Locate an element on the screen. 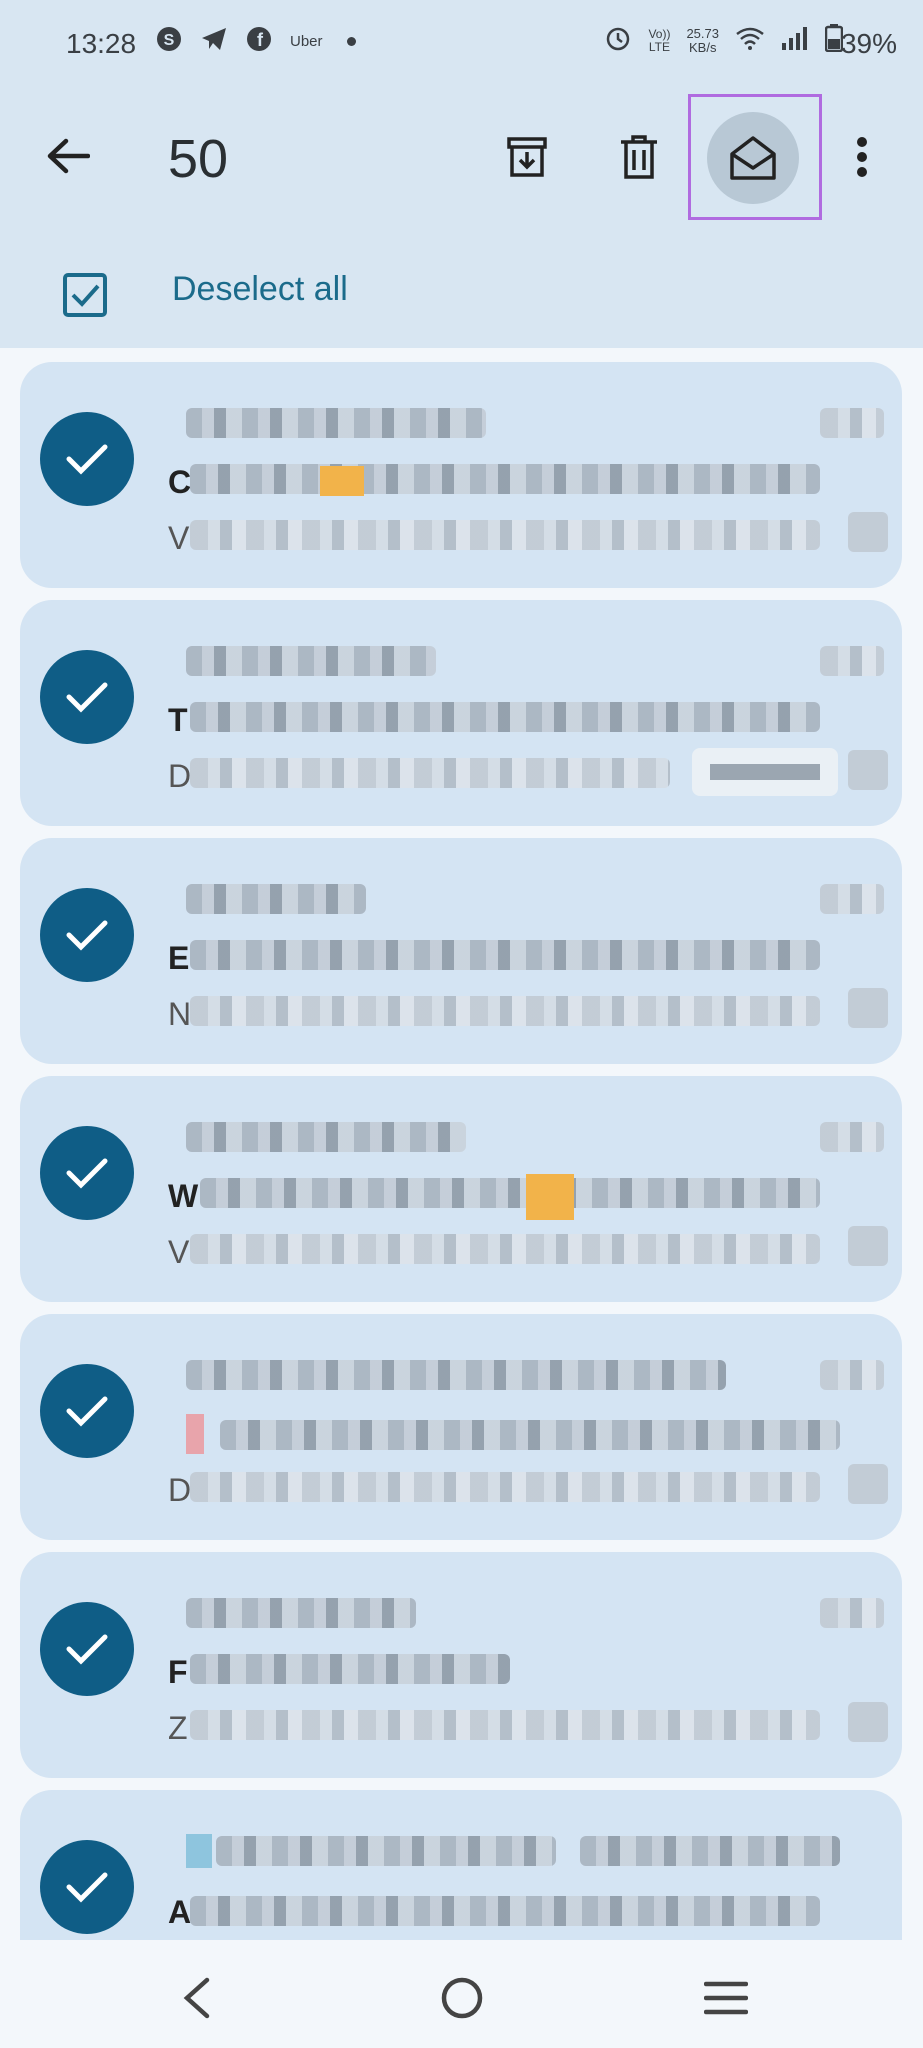 This screenshot has width=923, height=2048. volte-label: Vo)) is located at coordinates (659, 33).